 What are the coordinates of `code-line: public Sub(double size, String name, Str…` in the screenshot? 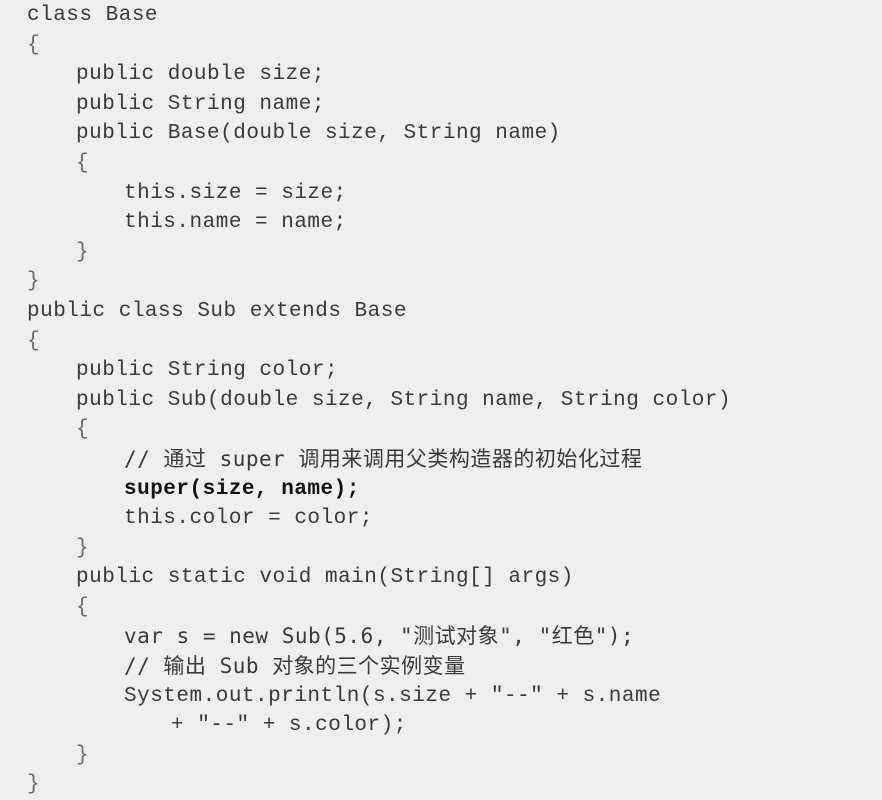 It's located at (441, 401).